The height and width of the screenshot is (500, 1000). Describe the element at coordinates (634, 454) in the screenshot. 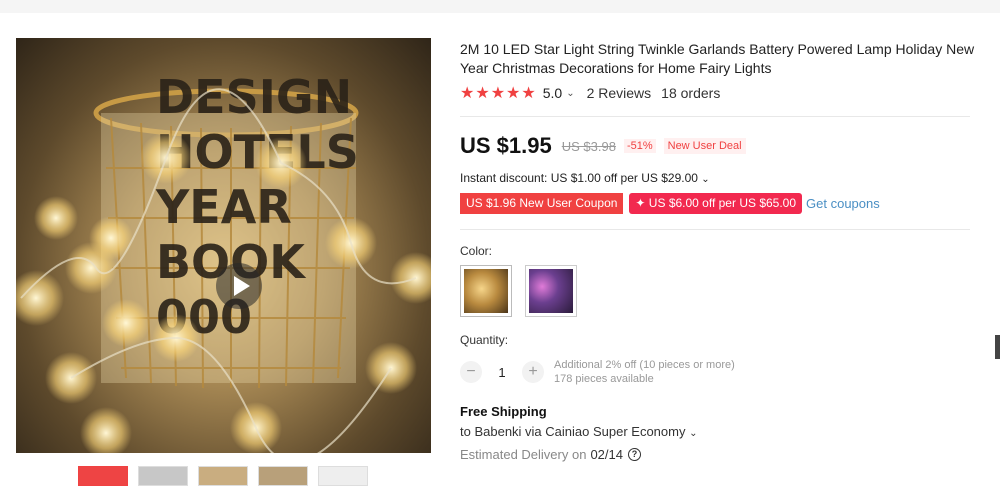

I see `help-circle-icon: ?` at that location.